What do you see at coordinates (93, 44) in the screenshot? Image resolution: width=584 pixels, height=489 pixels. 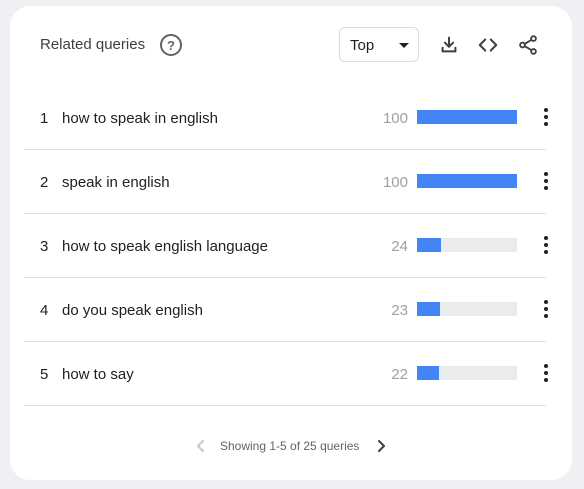 I see `card-title: Related queries` at bounding box center [93, 44].